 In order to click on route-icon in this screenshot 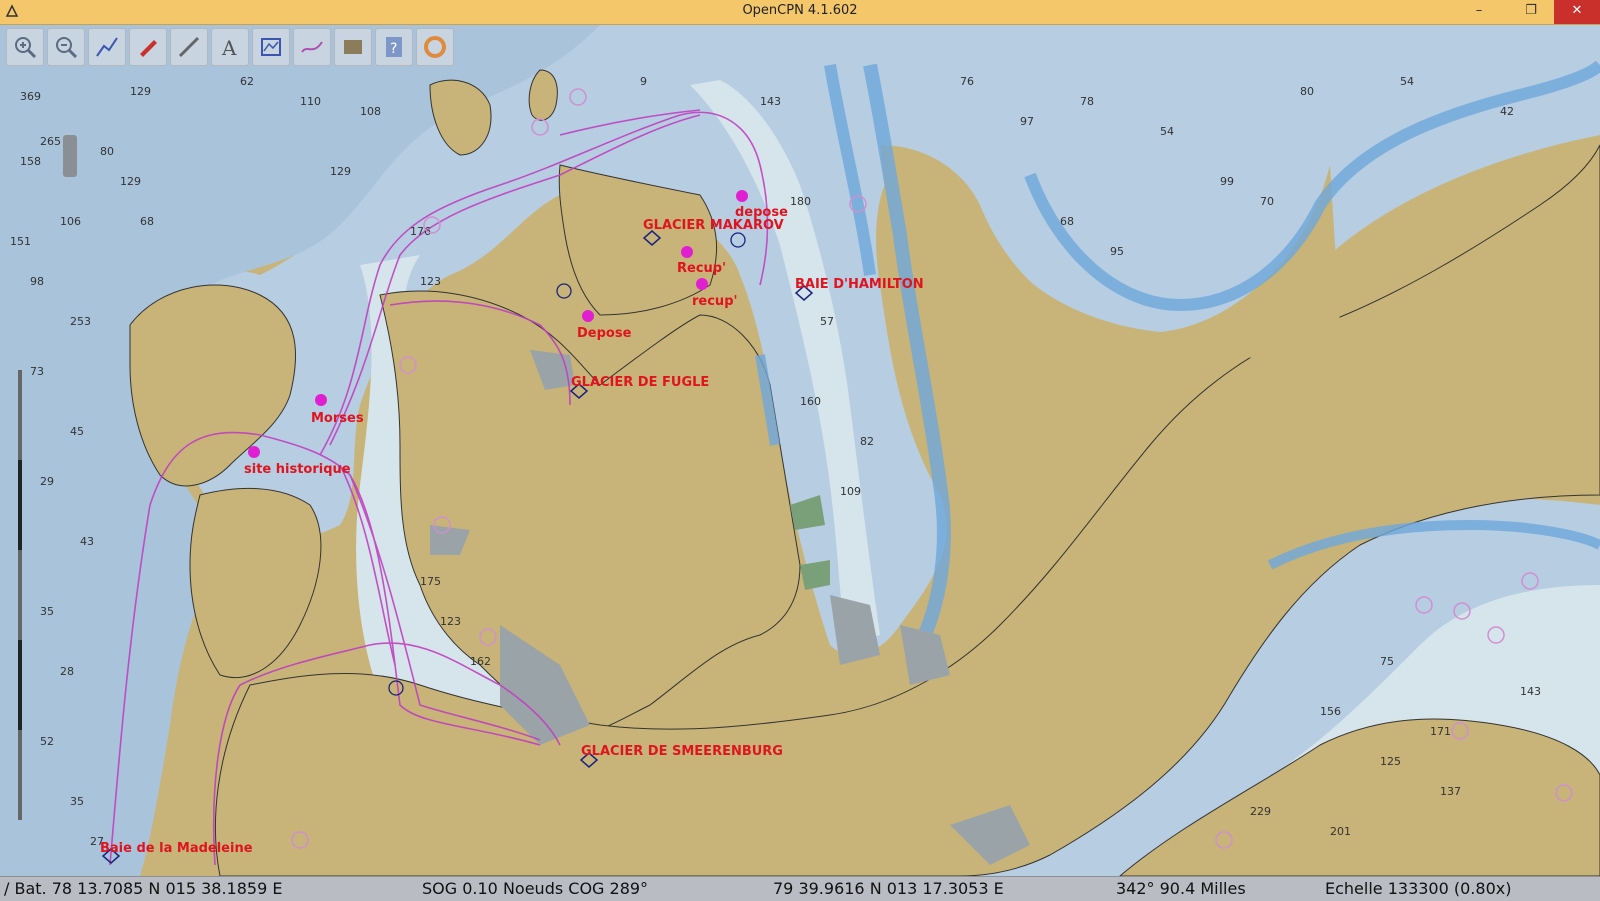, I will do `click(107, 47)`.